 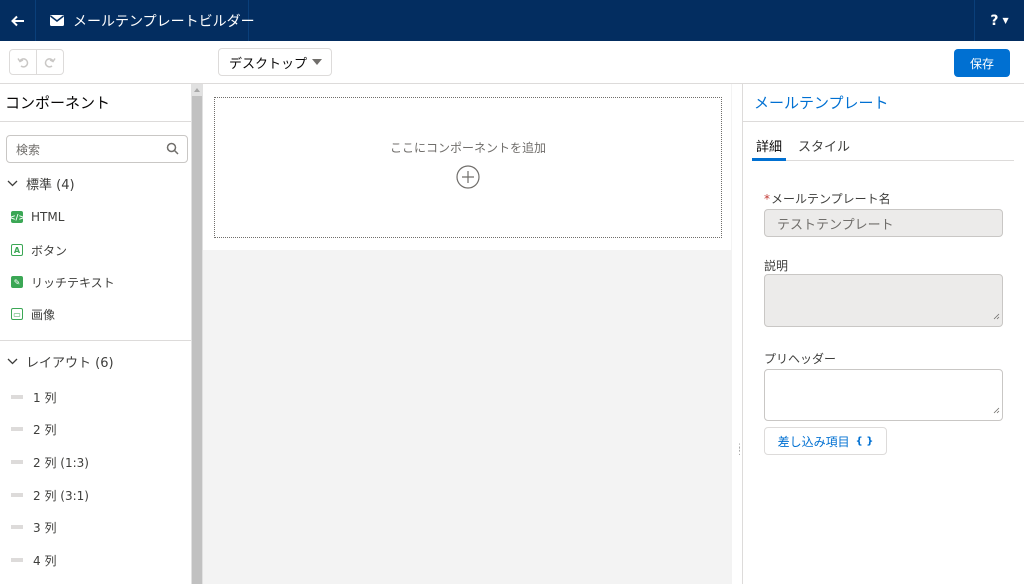 I want to click on title-area: メールテンプレートビルダー, so click(x=145, y=20).